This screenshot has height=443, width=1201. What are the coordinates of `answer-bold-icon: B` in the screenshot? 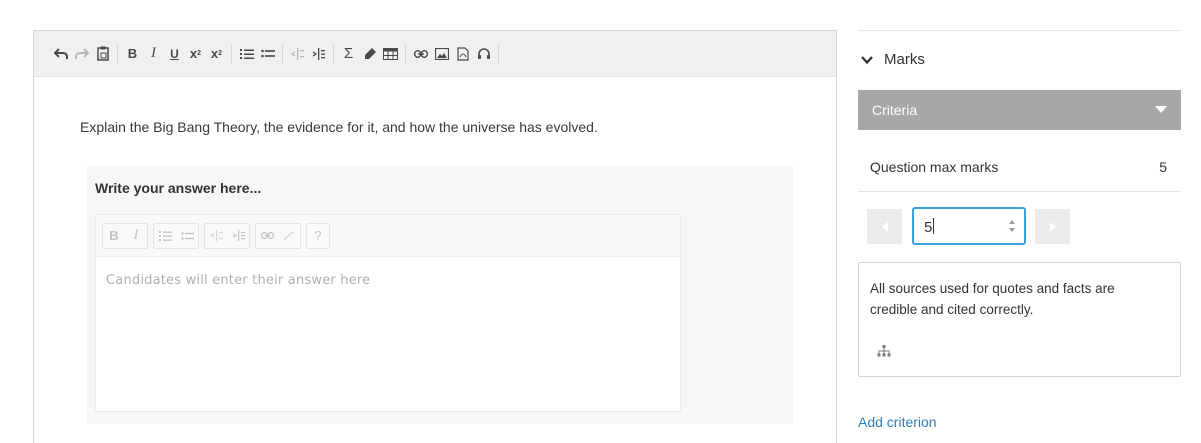 It's located at (114, 236).